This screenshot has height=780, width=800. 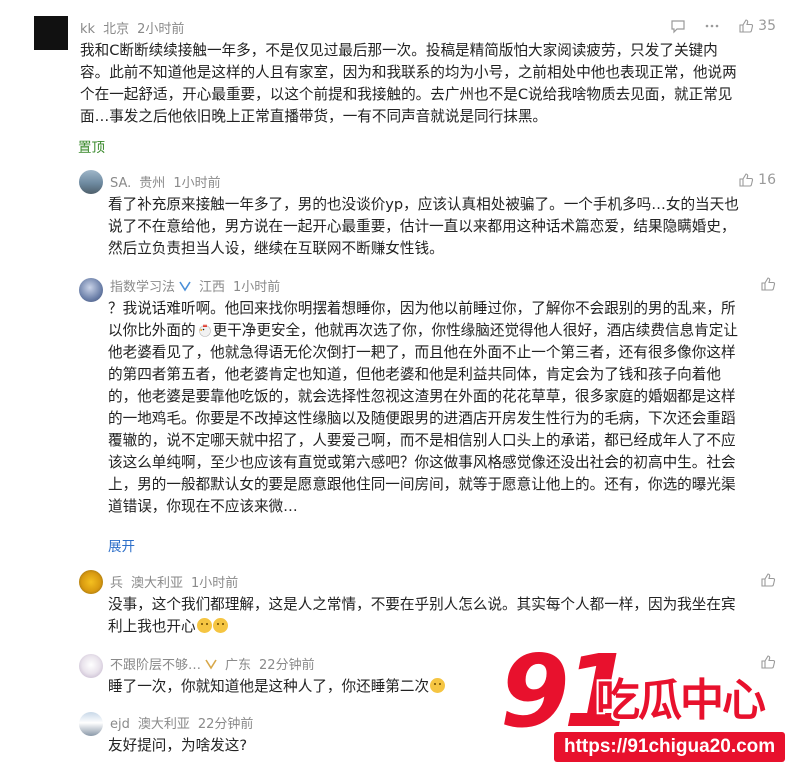 I want to click on username: ejd, so click(x=120, y=724).